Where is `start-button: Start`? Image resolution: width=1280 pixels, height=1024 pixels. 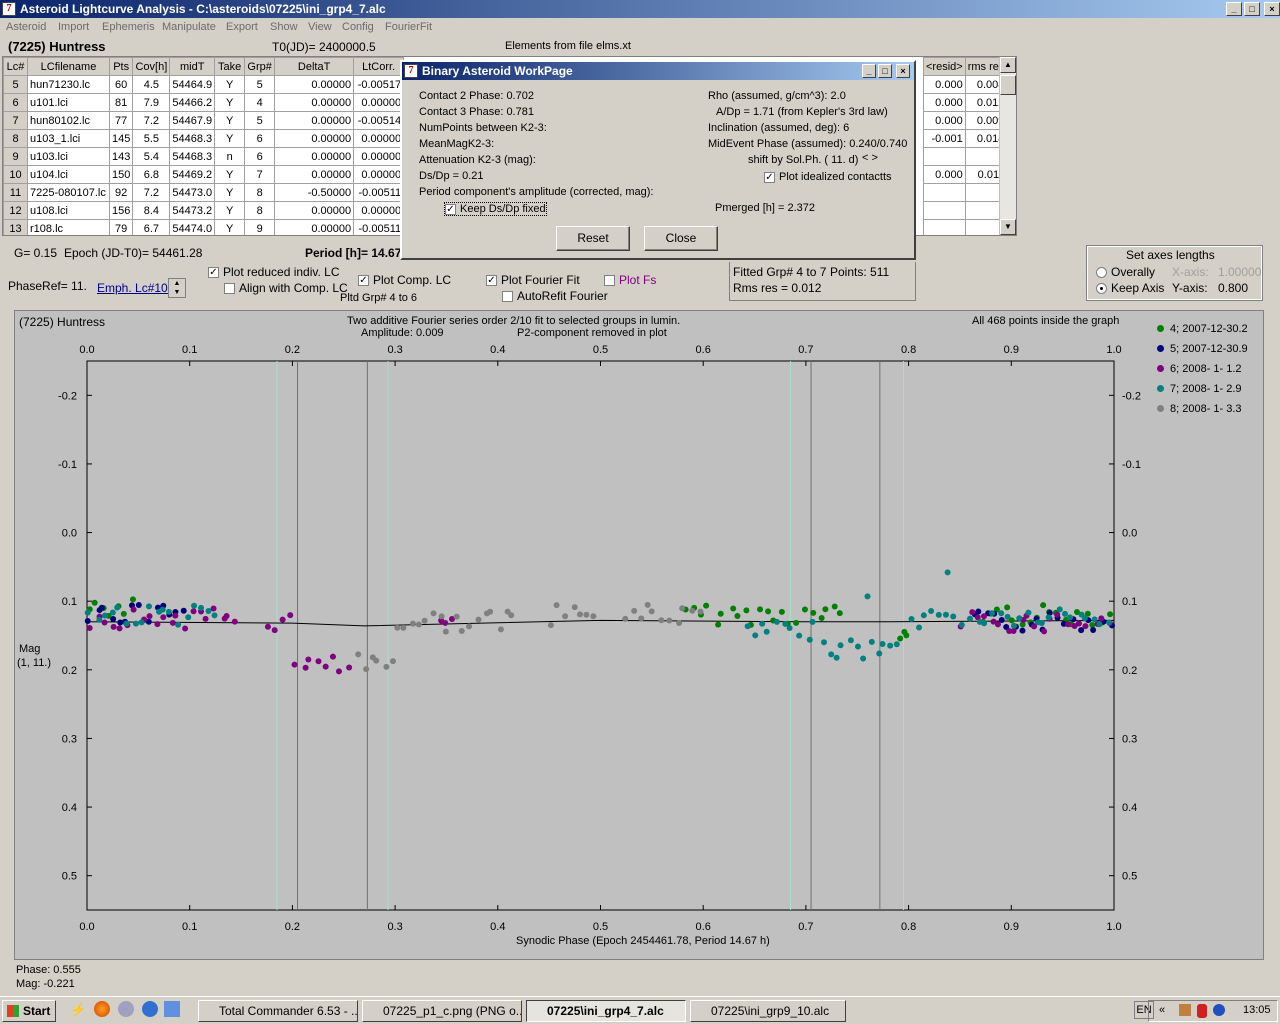 start-button: Start is located at coordinates (29, 1011).